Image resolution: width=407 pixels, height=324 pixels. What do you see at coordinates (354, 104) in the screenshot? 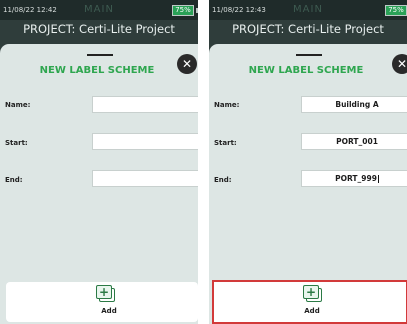
I see `name-field: Building A` at bounding box center [354, 104].